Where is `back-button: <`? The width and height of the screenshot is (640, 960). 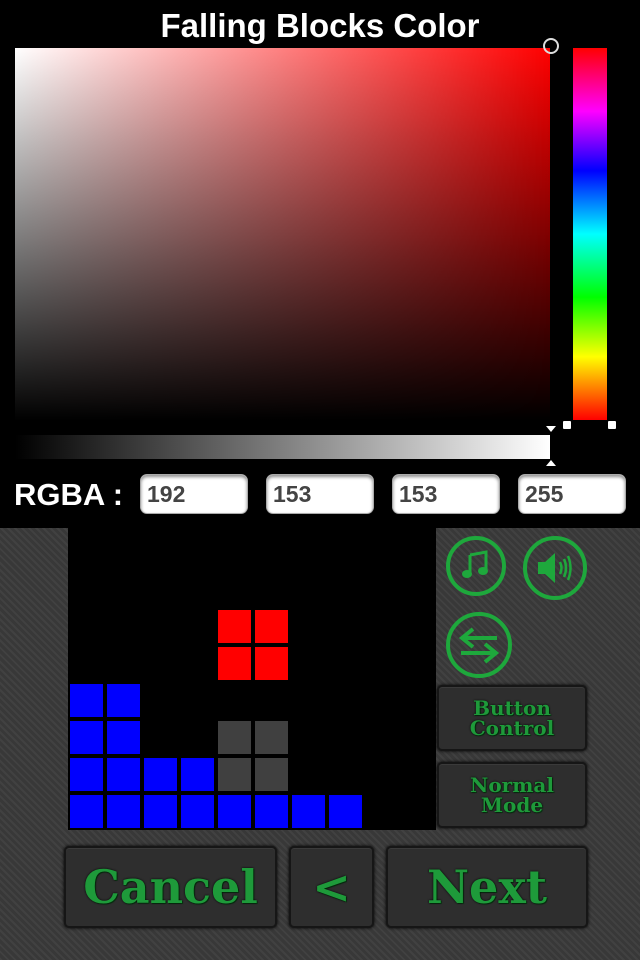 back-button: < is located at coordinates (331, 887).